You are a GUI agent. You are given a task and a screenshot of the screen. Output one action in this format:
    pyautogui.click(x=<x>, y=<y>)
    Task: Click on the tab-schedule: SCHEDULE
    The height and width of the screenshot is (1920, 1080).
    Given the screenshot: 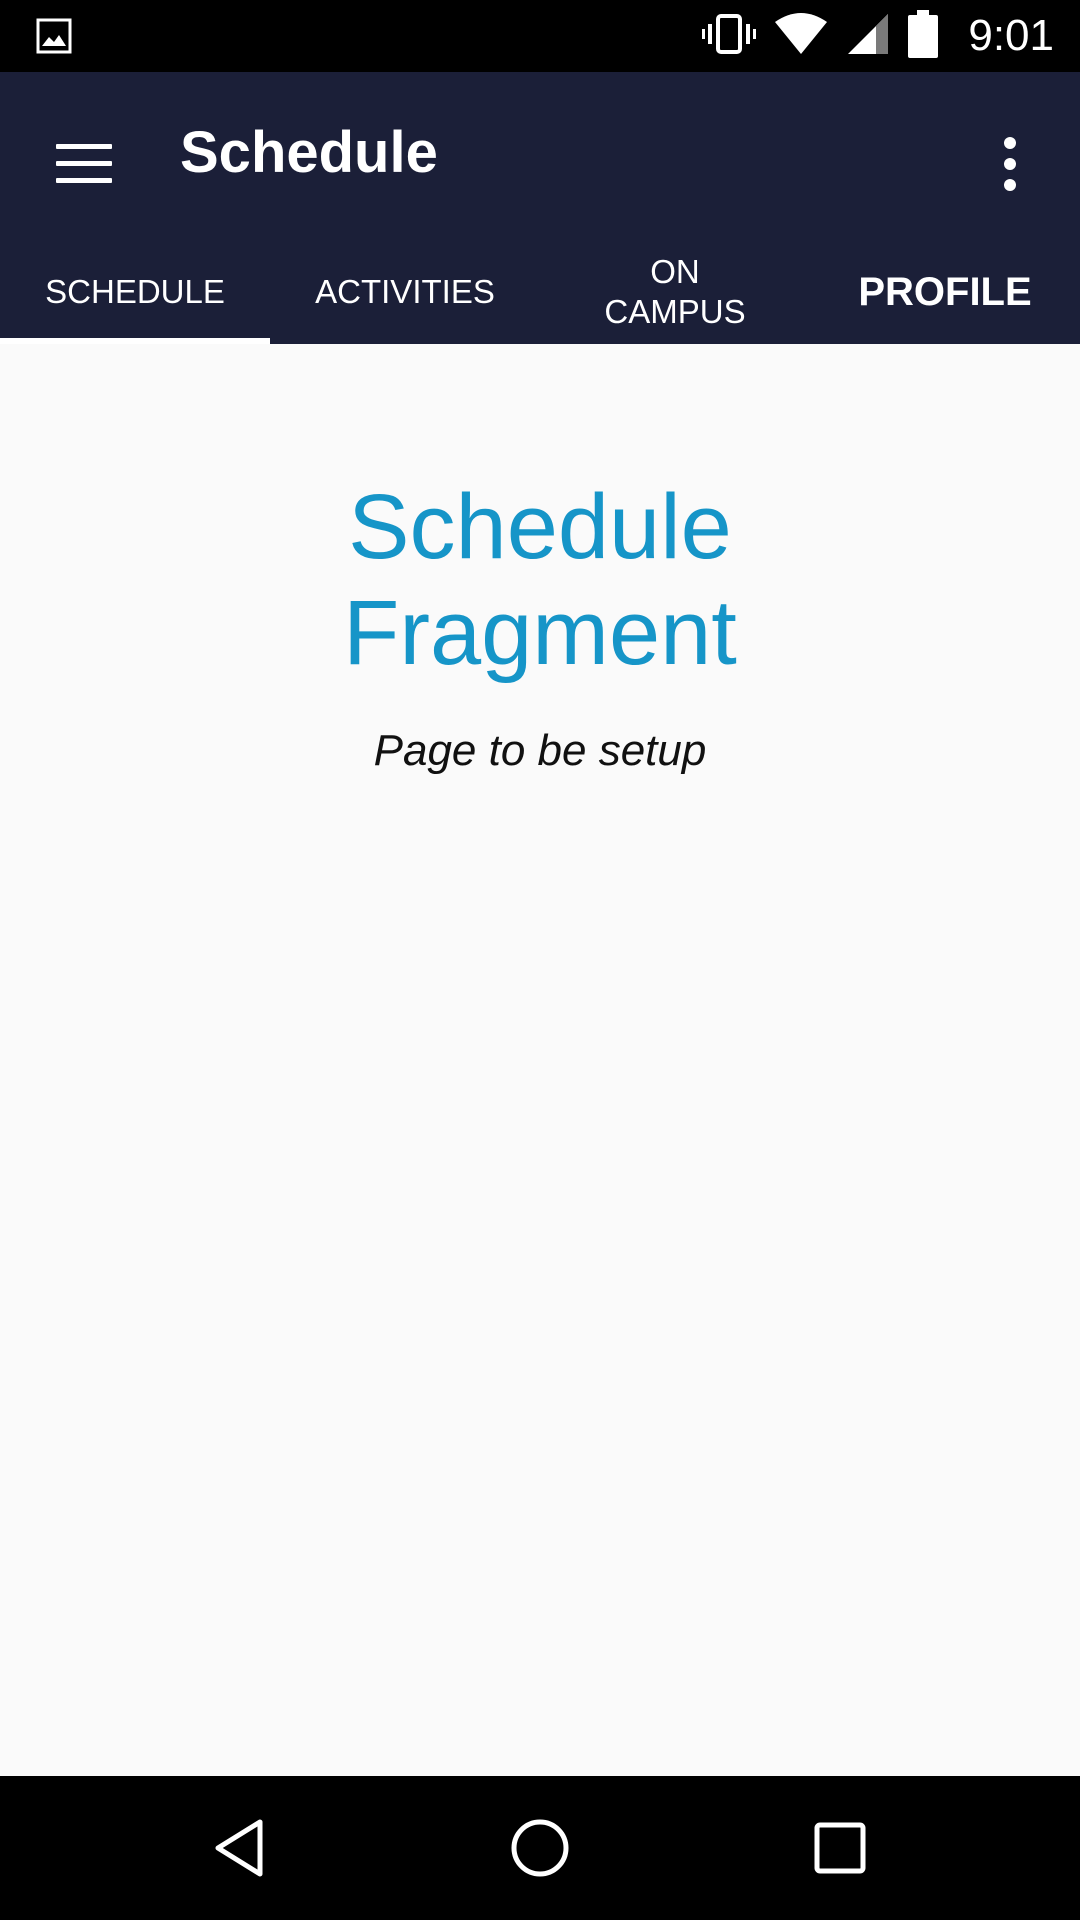 What is the action you would take?
    pyautogui.click(x=135, y=292)
    